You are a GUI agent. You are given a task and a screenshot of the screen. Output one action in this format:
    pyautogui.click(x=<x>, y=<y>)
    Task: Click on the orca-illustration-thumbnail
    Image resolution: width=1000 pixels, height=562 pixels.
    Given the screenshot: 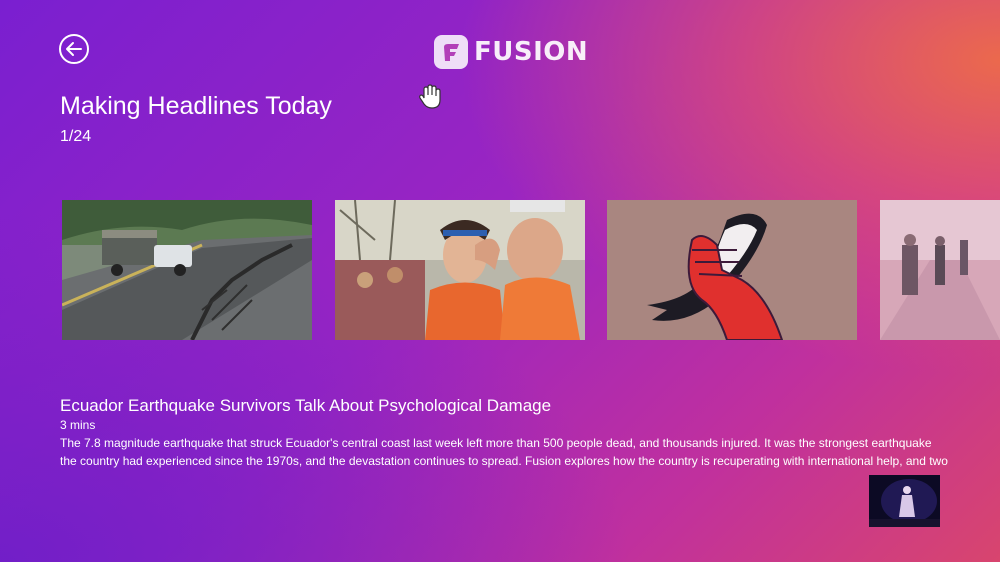 What is the action you would take?
    pyautogui.click(x=732, y=270)
    